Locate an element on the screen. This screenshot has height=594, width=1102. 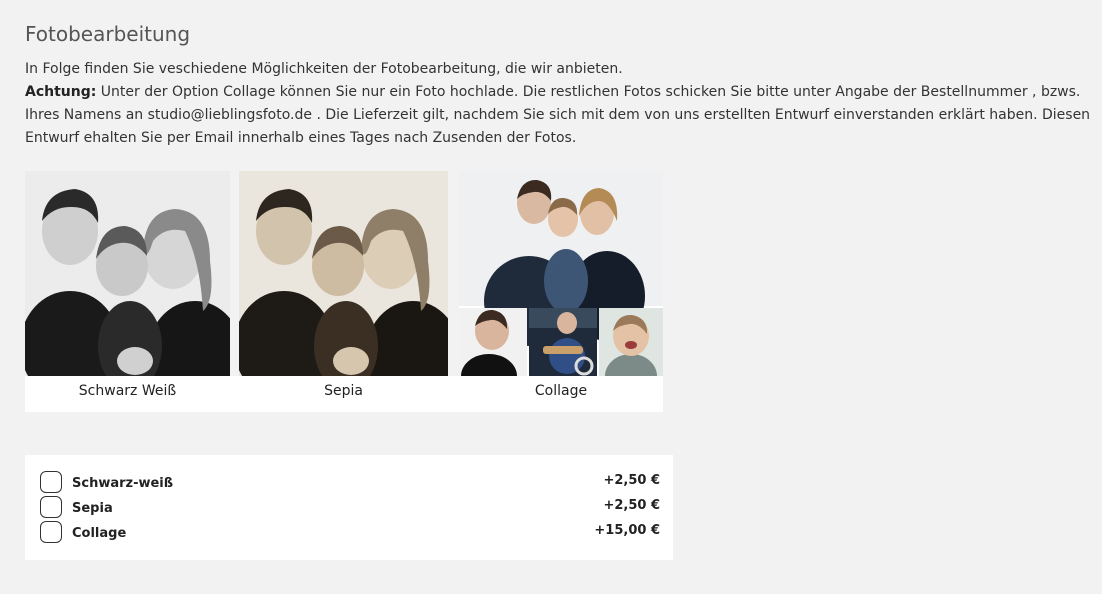
option-label: Sepia is located at coordinates (92, 508).